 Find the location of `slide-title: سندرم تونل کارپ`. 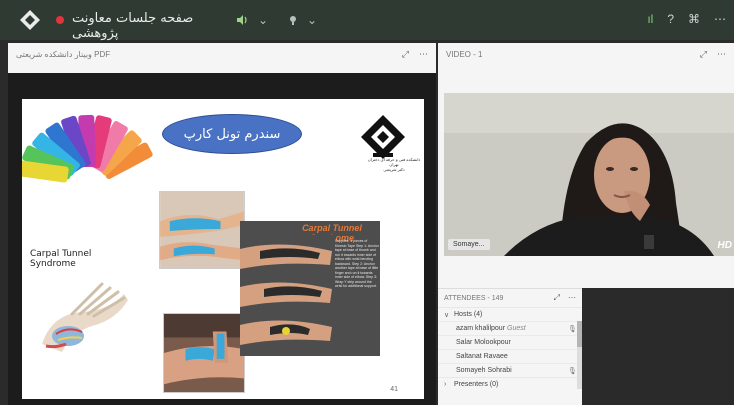

slide-title: سندرم تونل کارپ is located at coordinates (232, 134).